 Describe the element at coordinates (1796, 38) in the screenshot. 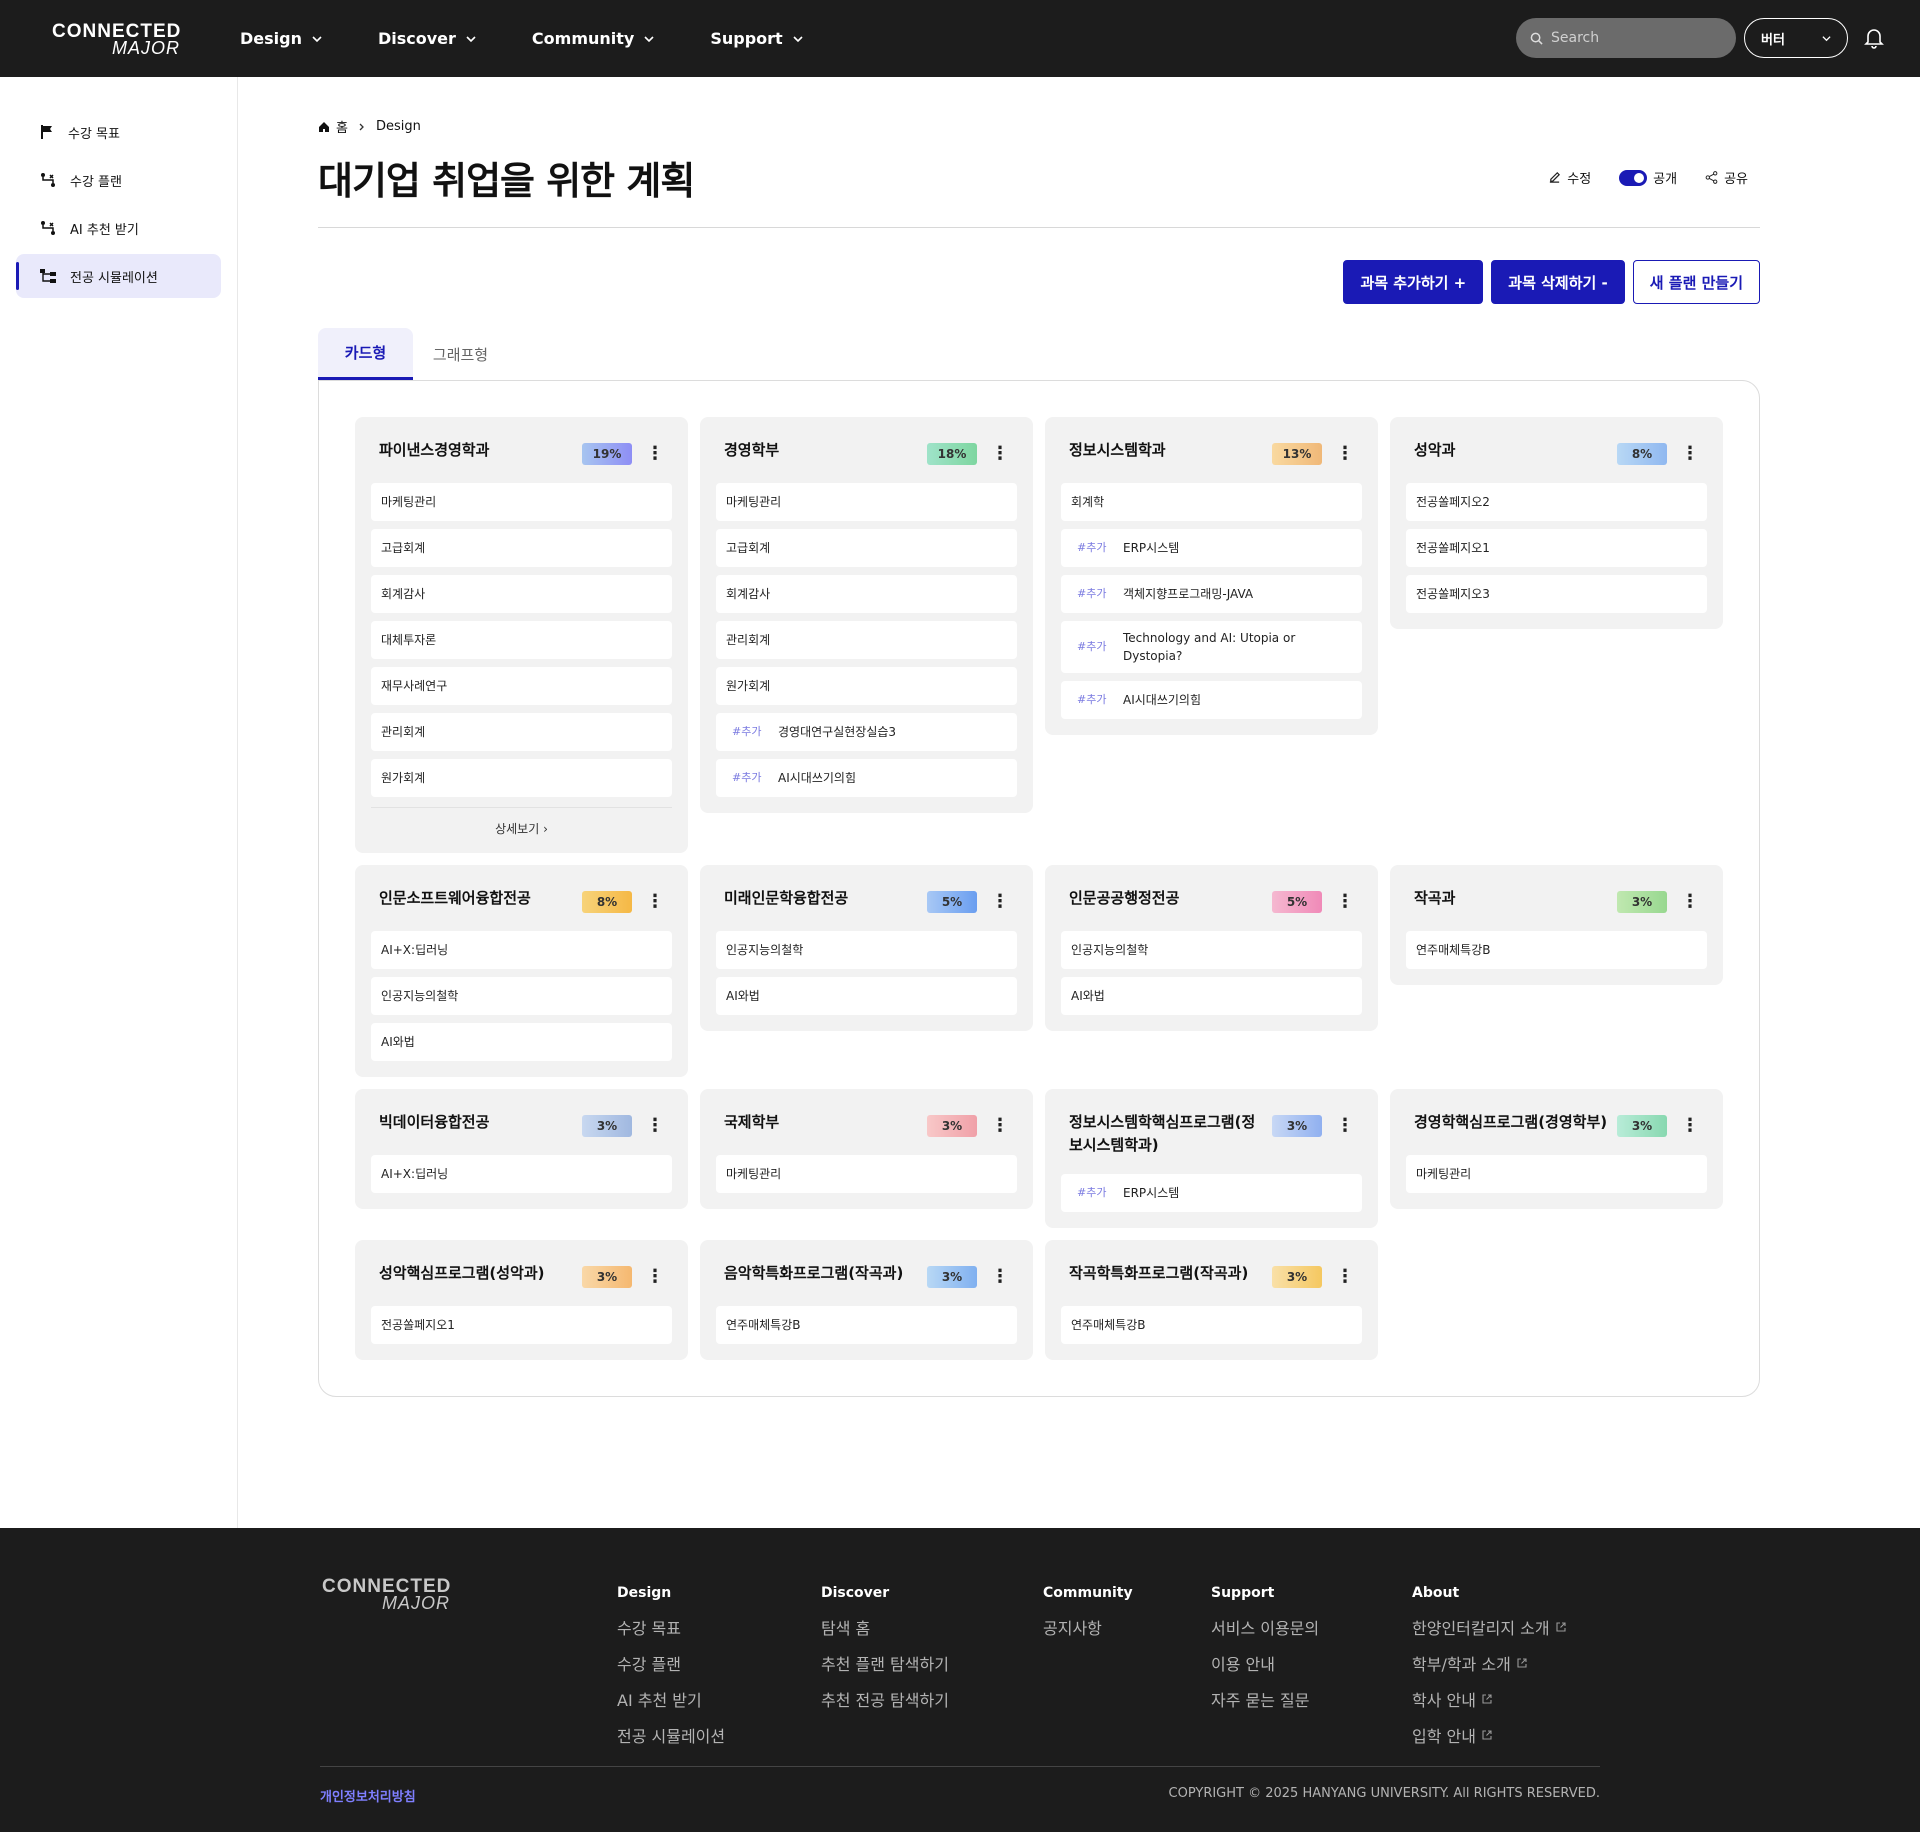

I see `version-select: 버터` at that location.